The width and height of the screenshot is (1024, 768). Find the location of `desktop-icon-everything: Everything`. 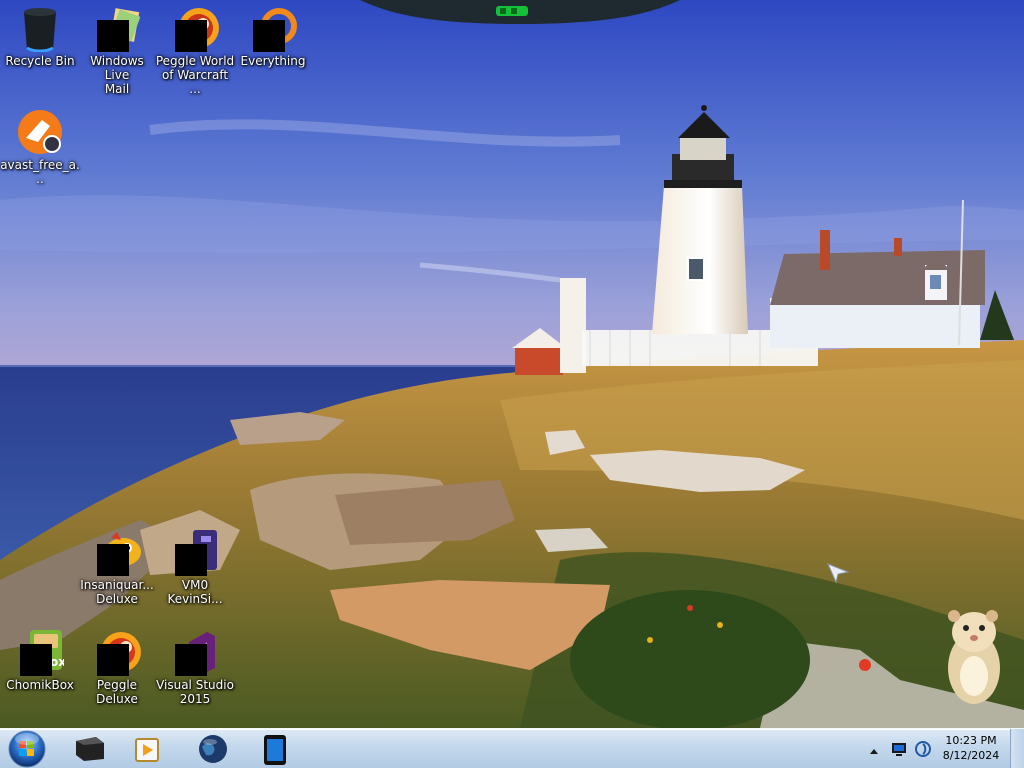

desktop-icon-everything: Everything is located at coordinates (273, 36).